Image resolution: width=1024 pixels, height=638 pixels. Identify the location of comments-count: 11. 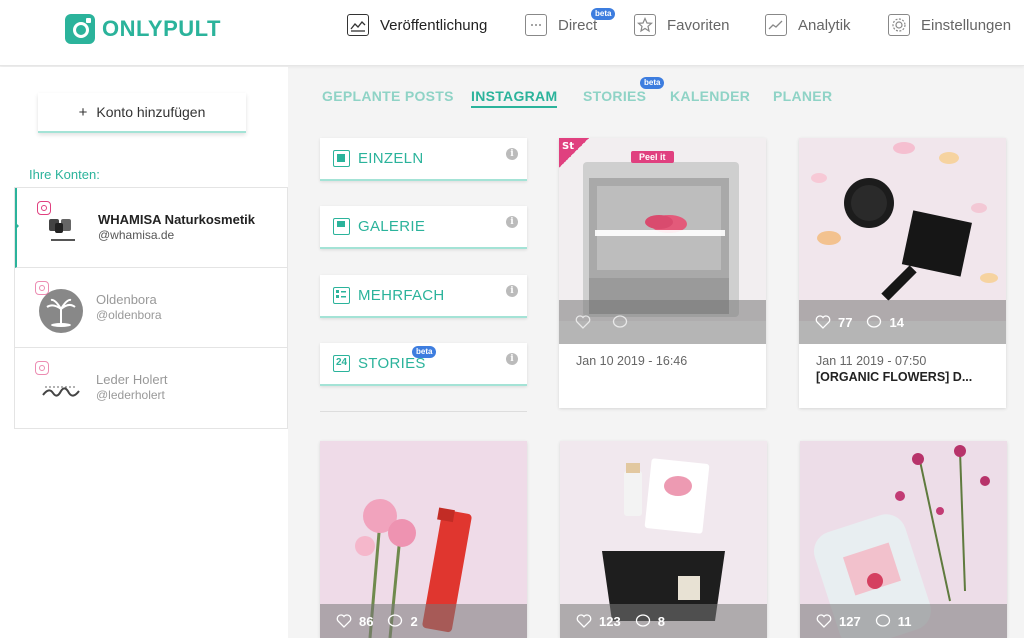
(904, 621).